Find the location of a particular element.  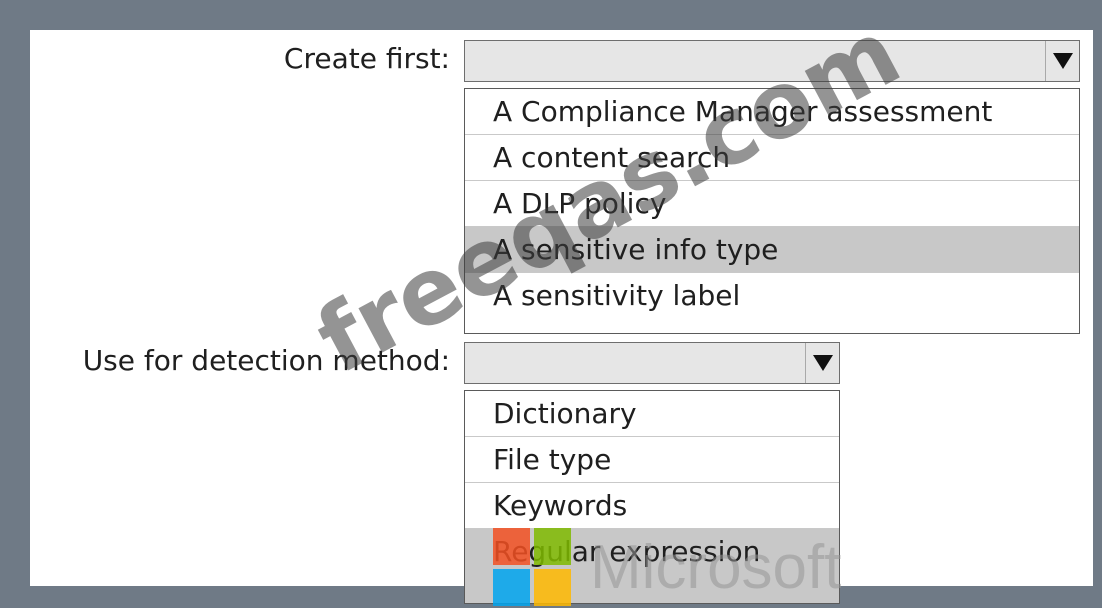

microsoft-watermark-text: Microsoft is located at coordinates (716, 567).